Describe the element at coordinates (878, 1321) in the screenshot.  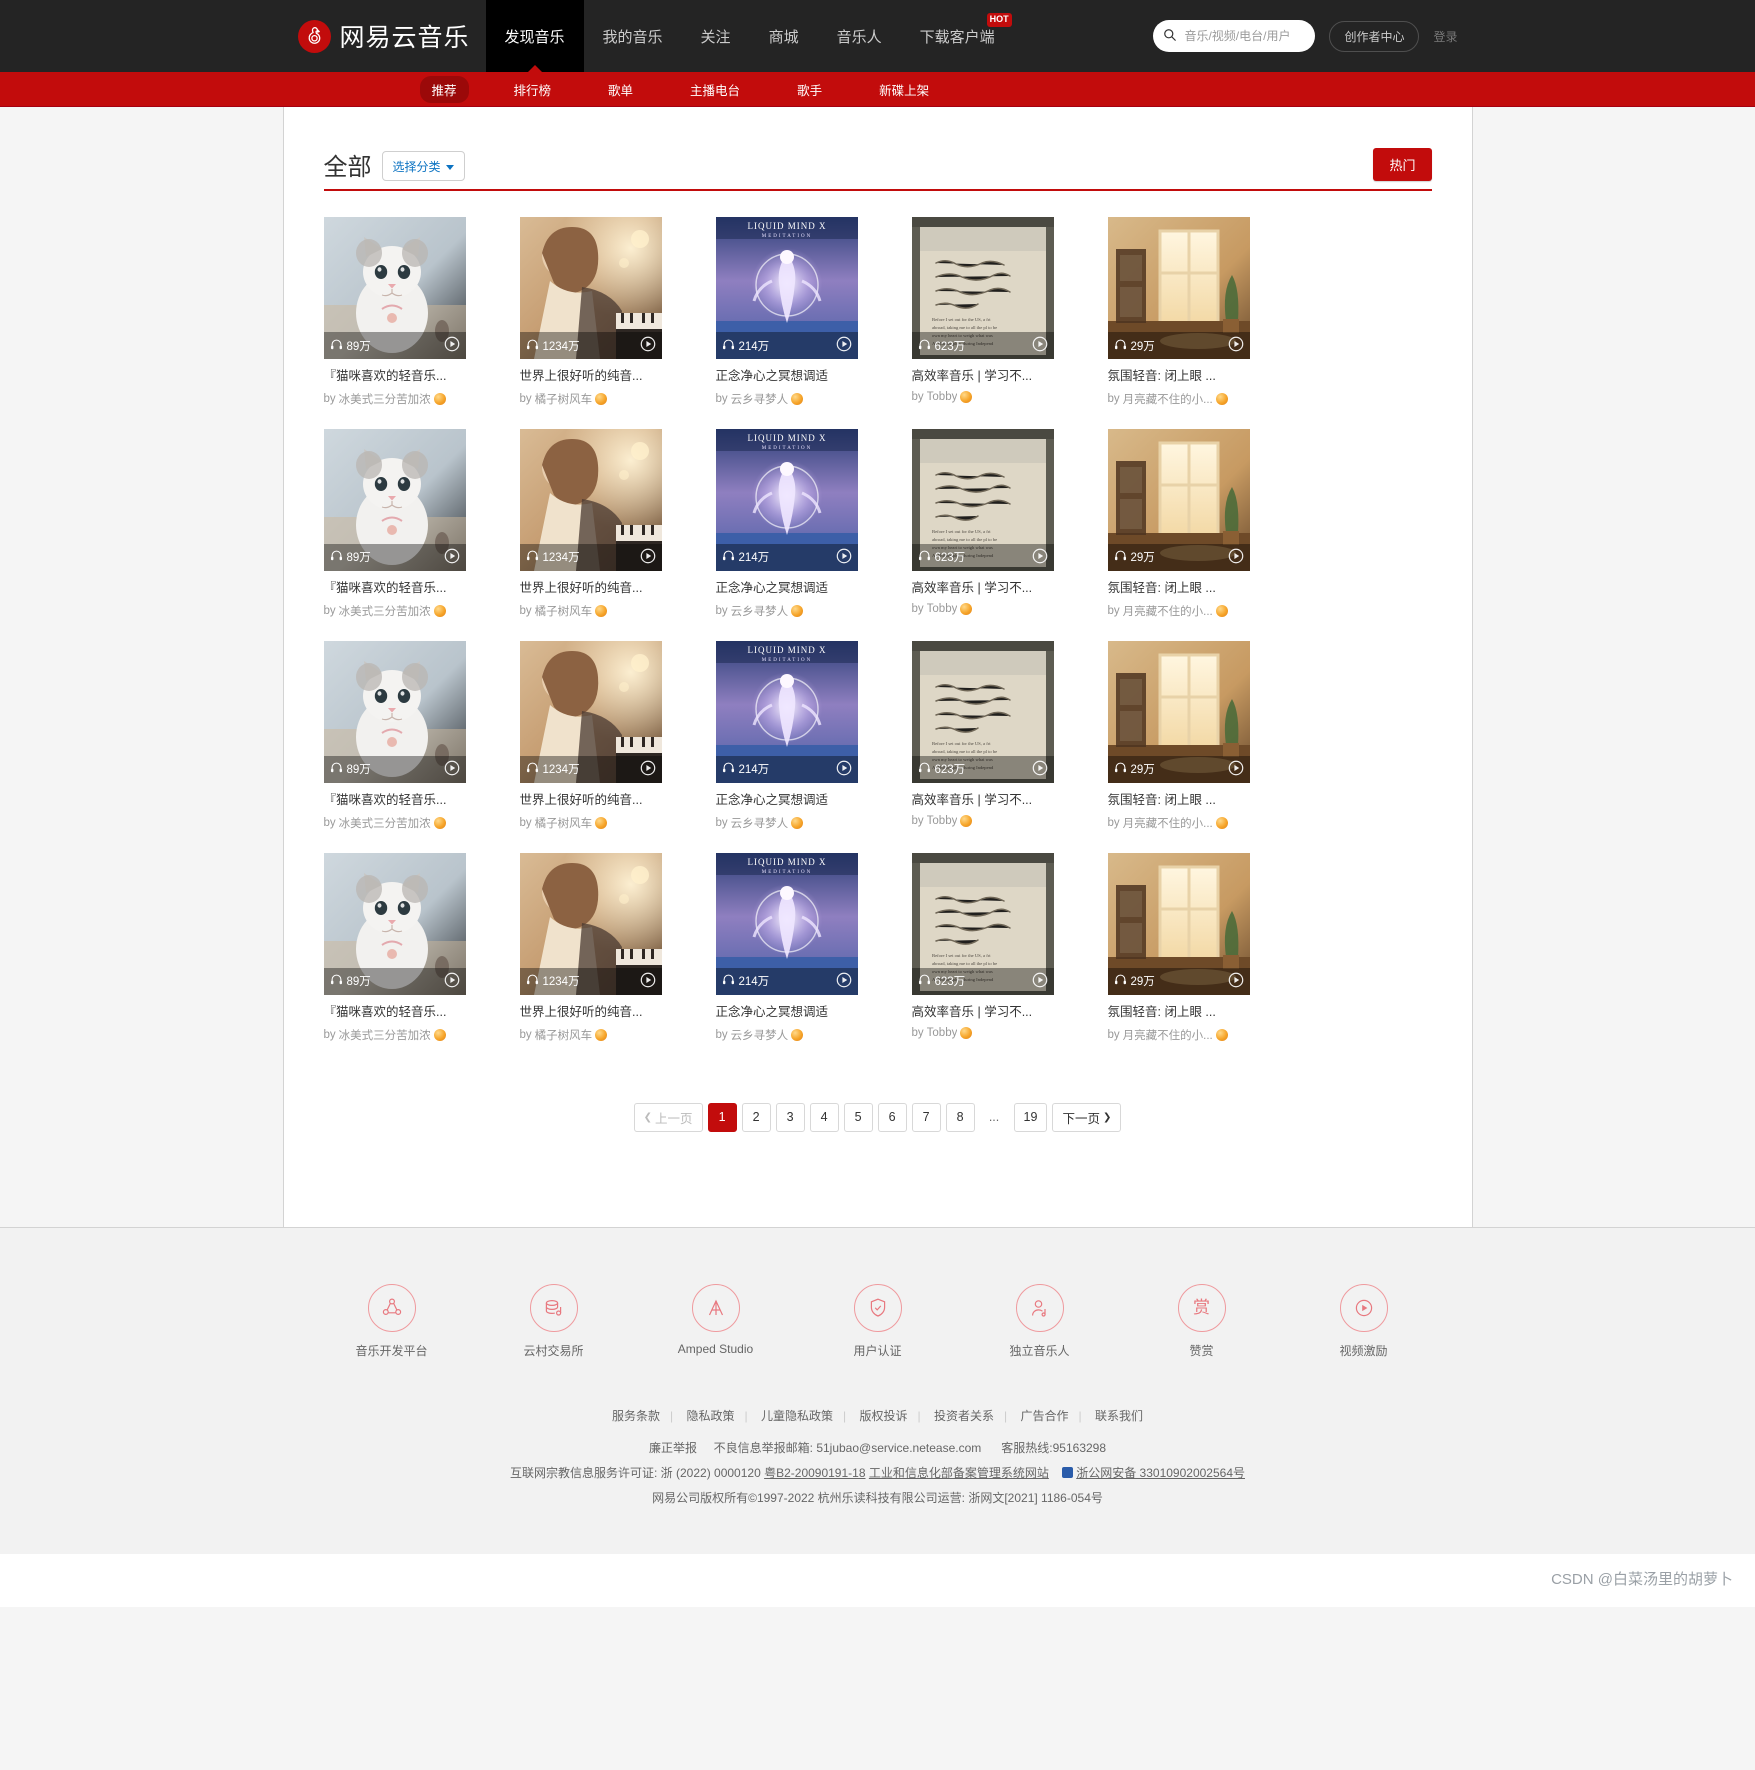
I see `footer-service-user-verify: 用户认证` at that location.